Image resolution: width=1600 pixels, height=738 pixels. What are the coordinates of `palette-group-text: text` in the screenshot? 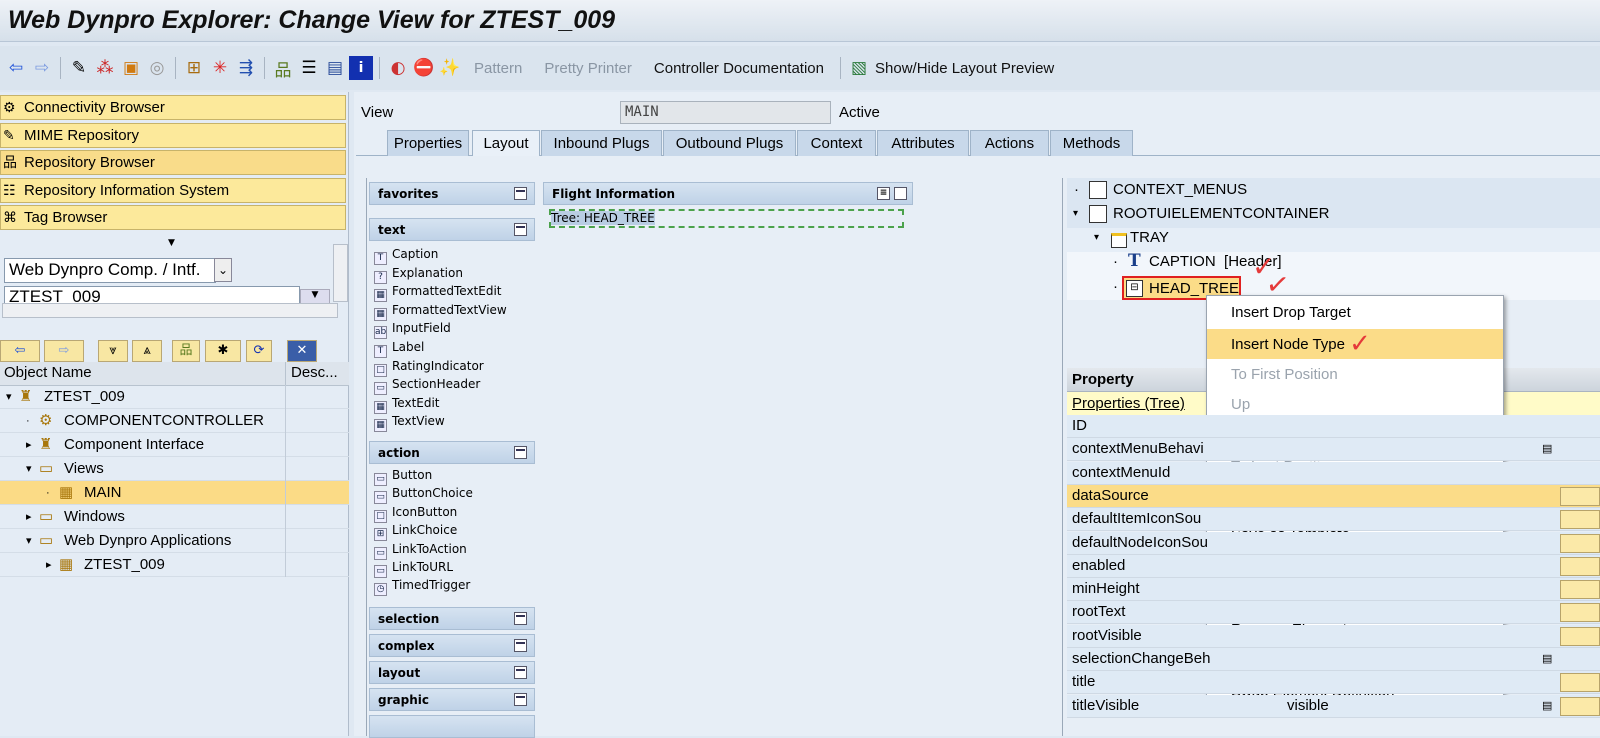 It's located at (452, 229).